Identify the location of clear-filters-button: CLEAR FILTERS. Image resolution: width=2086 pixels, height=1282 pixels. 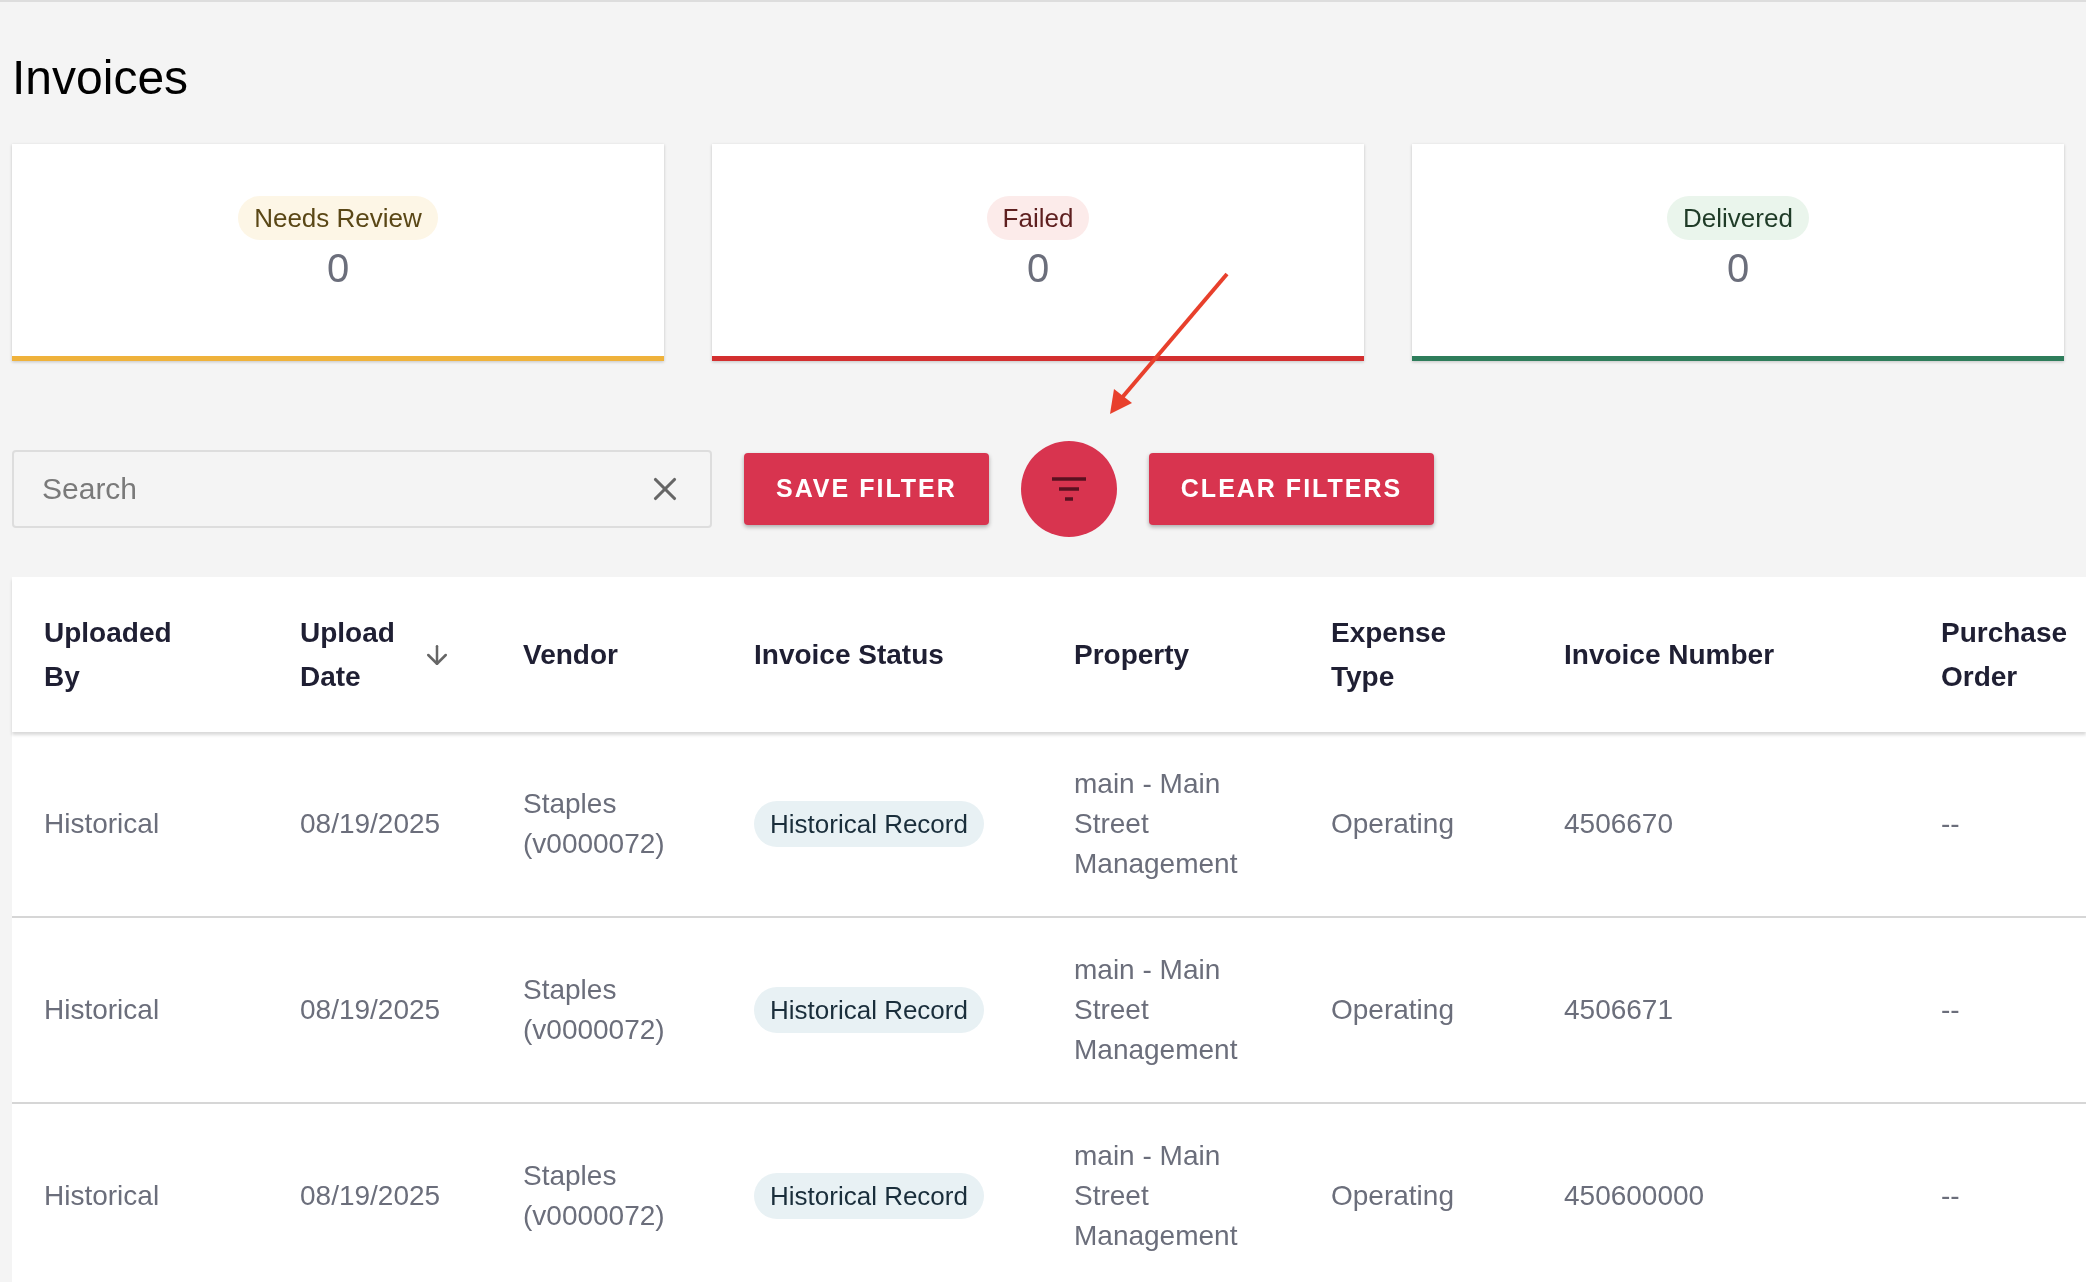
(1291, 489).